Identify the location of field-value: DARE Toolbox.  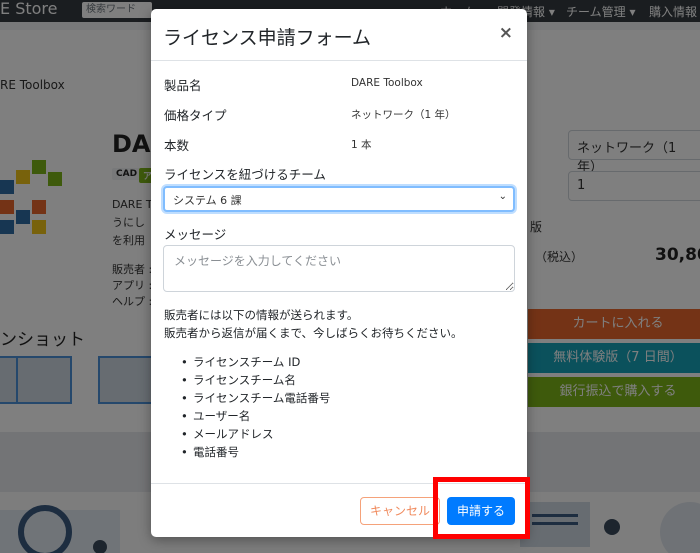
(387, 83).